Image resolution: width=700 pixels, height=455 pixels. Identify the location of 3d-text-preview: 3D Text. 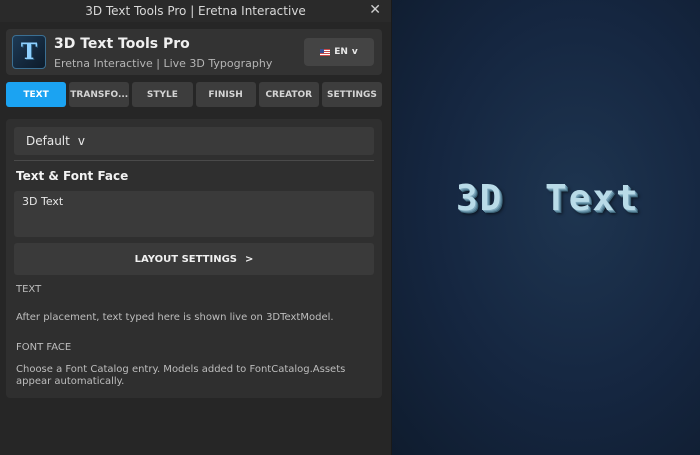
(548, 198).